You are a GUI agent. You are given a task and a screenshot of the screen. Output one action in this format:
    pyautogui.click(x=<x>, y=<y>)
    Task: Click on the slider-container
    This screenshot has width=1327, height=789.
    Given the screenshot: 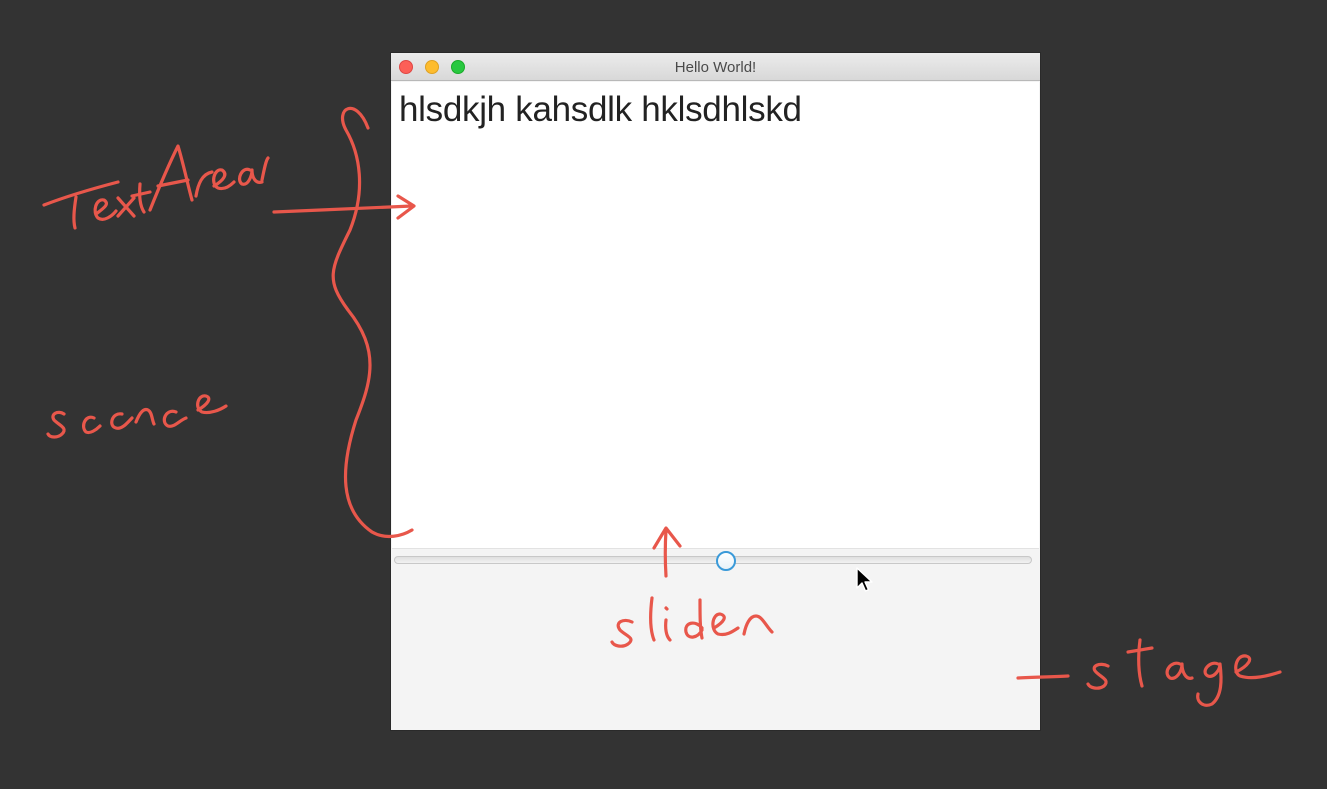 What is the action you would take?
    pyautogui.click(x=715, y=639)
    